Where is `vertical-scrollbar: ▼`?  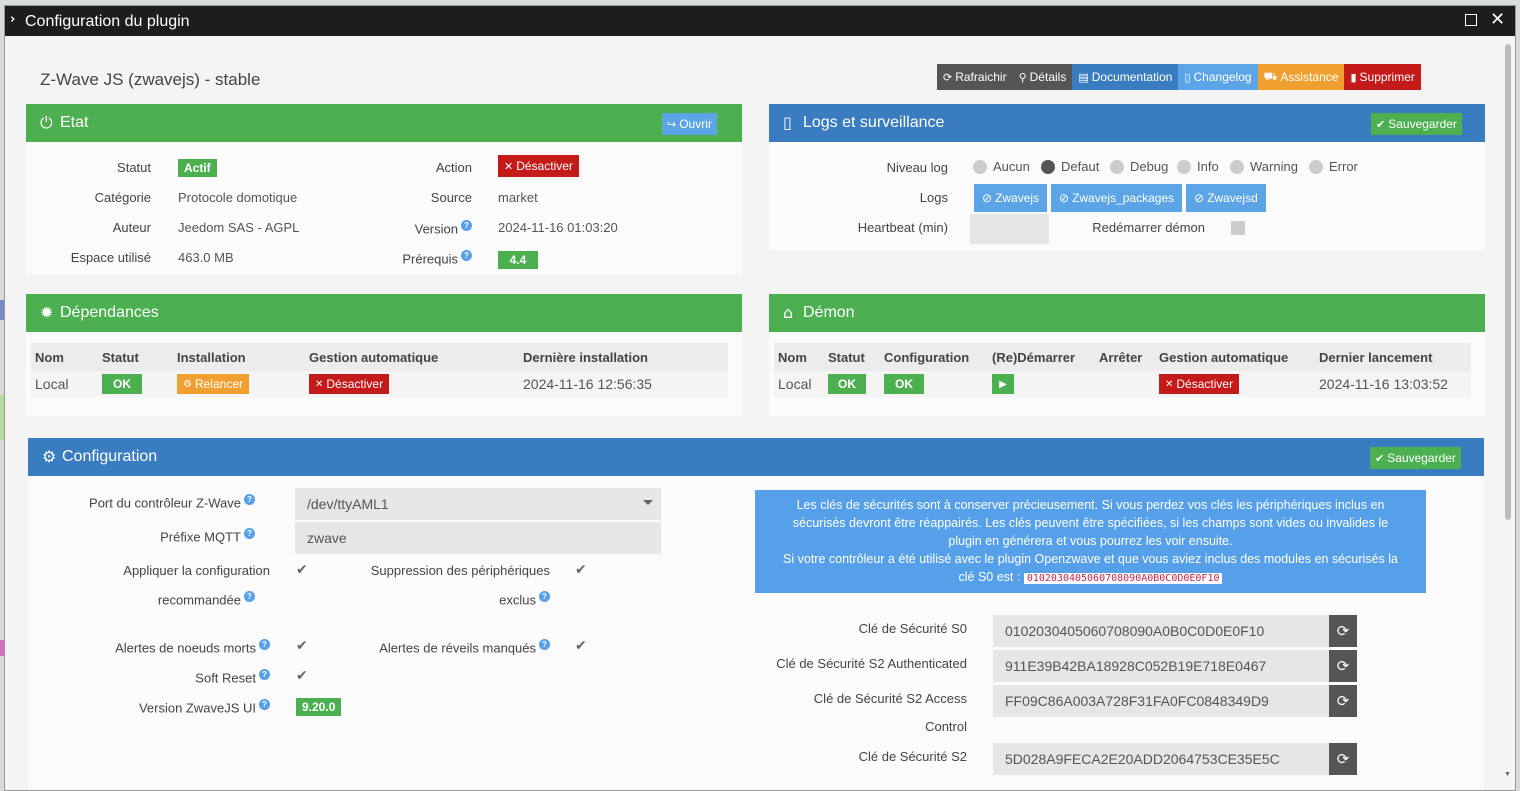 vertical-scrollbar: ▼ is located at coordinates (1508, 413).